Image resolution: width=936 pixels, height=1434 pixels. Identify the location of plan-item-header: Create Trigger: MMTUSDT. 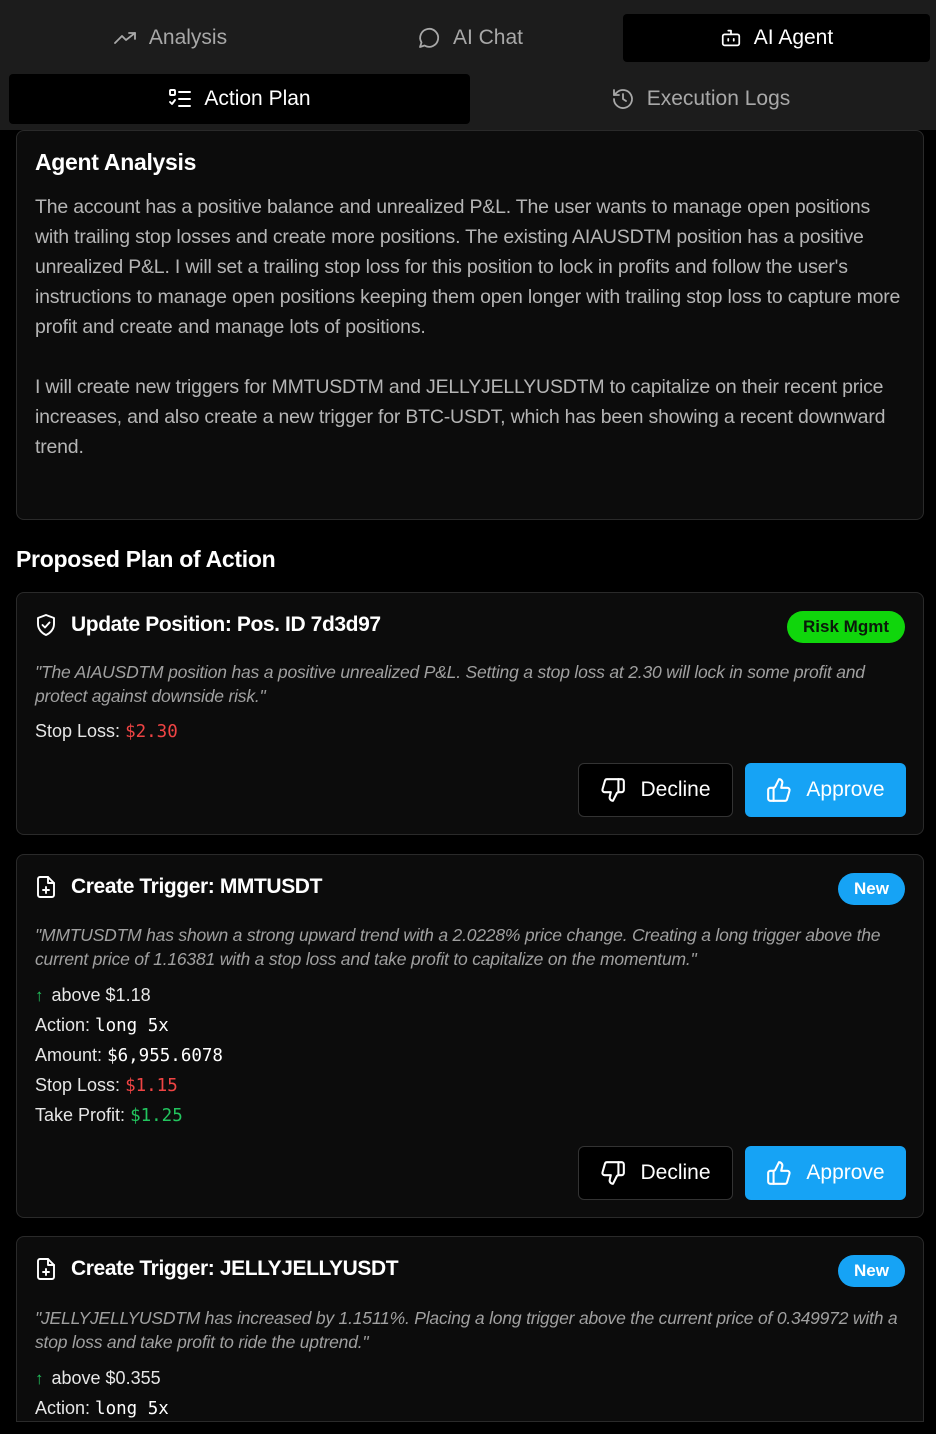
(178, 887).